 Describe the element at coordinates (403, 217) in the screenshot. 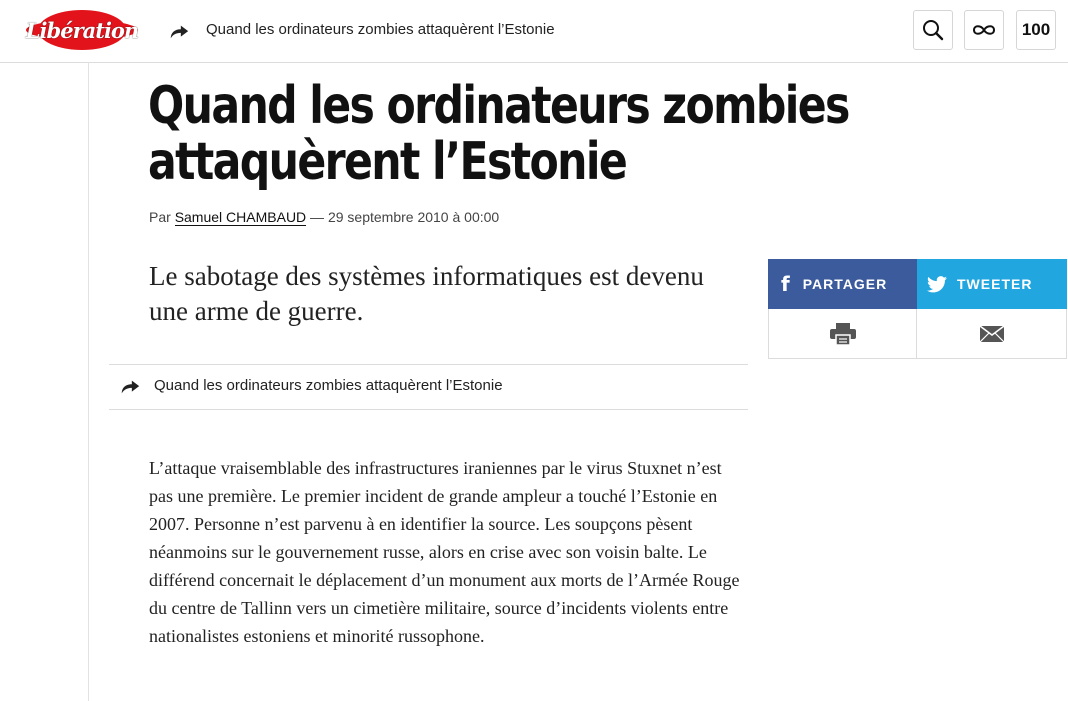

I see `byline-date: — 29 septembre 2010 à 00:00` at that location.